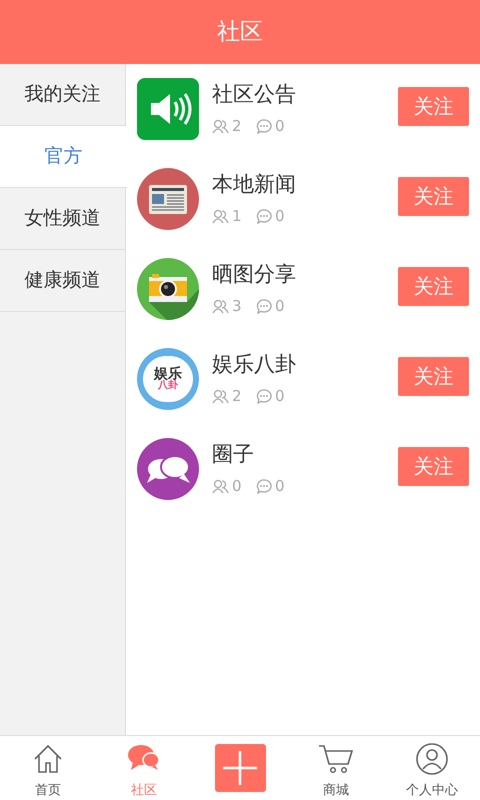  Describe the element at coordinates (254, 93) in the screenshot. I see `channel-name: 社区公告` at that location.